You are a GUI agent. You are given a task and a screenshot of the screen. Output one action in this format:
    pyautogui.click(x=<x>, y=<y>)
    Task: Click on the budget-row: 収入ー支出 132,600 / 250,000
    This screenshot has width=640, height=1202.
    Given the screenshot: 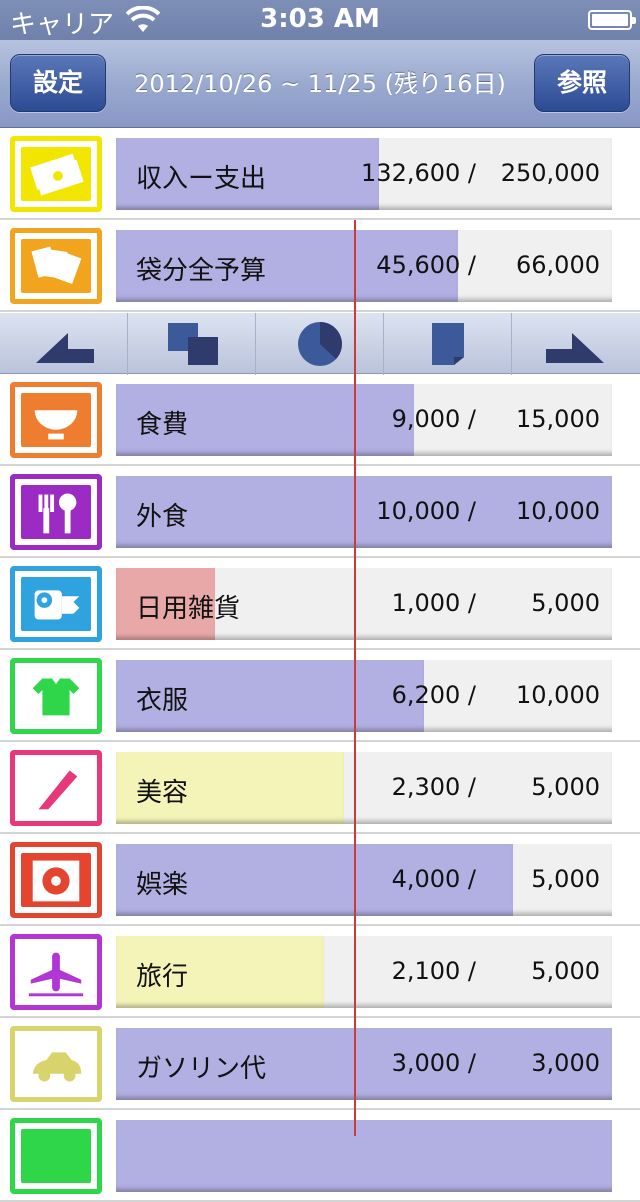 What is the action you would take?
    pyautogui.click(x=320, y=174)
    